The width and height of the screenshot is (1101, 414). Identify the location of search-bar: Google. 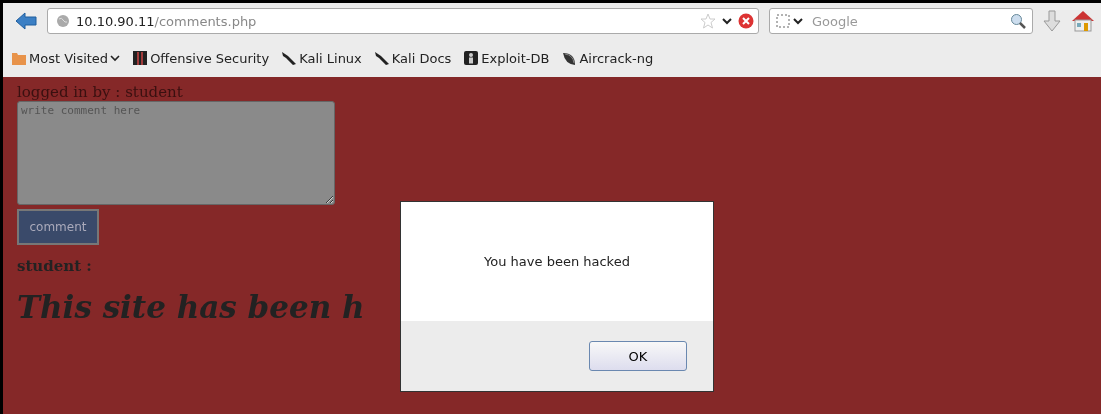
(901, 21).